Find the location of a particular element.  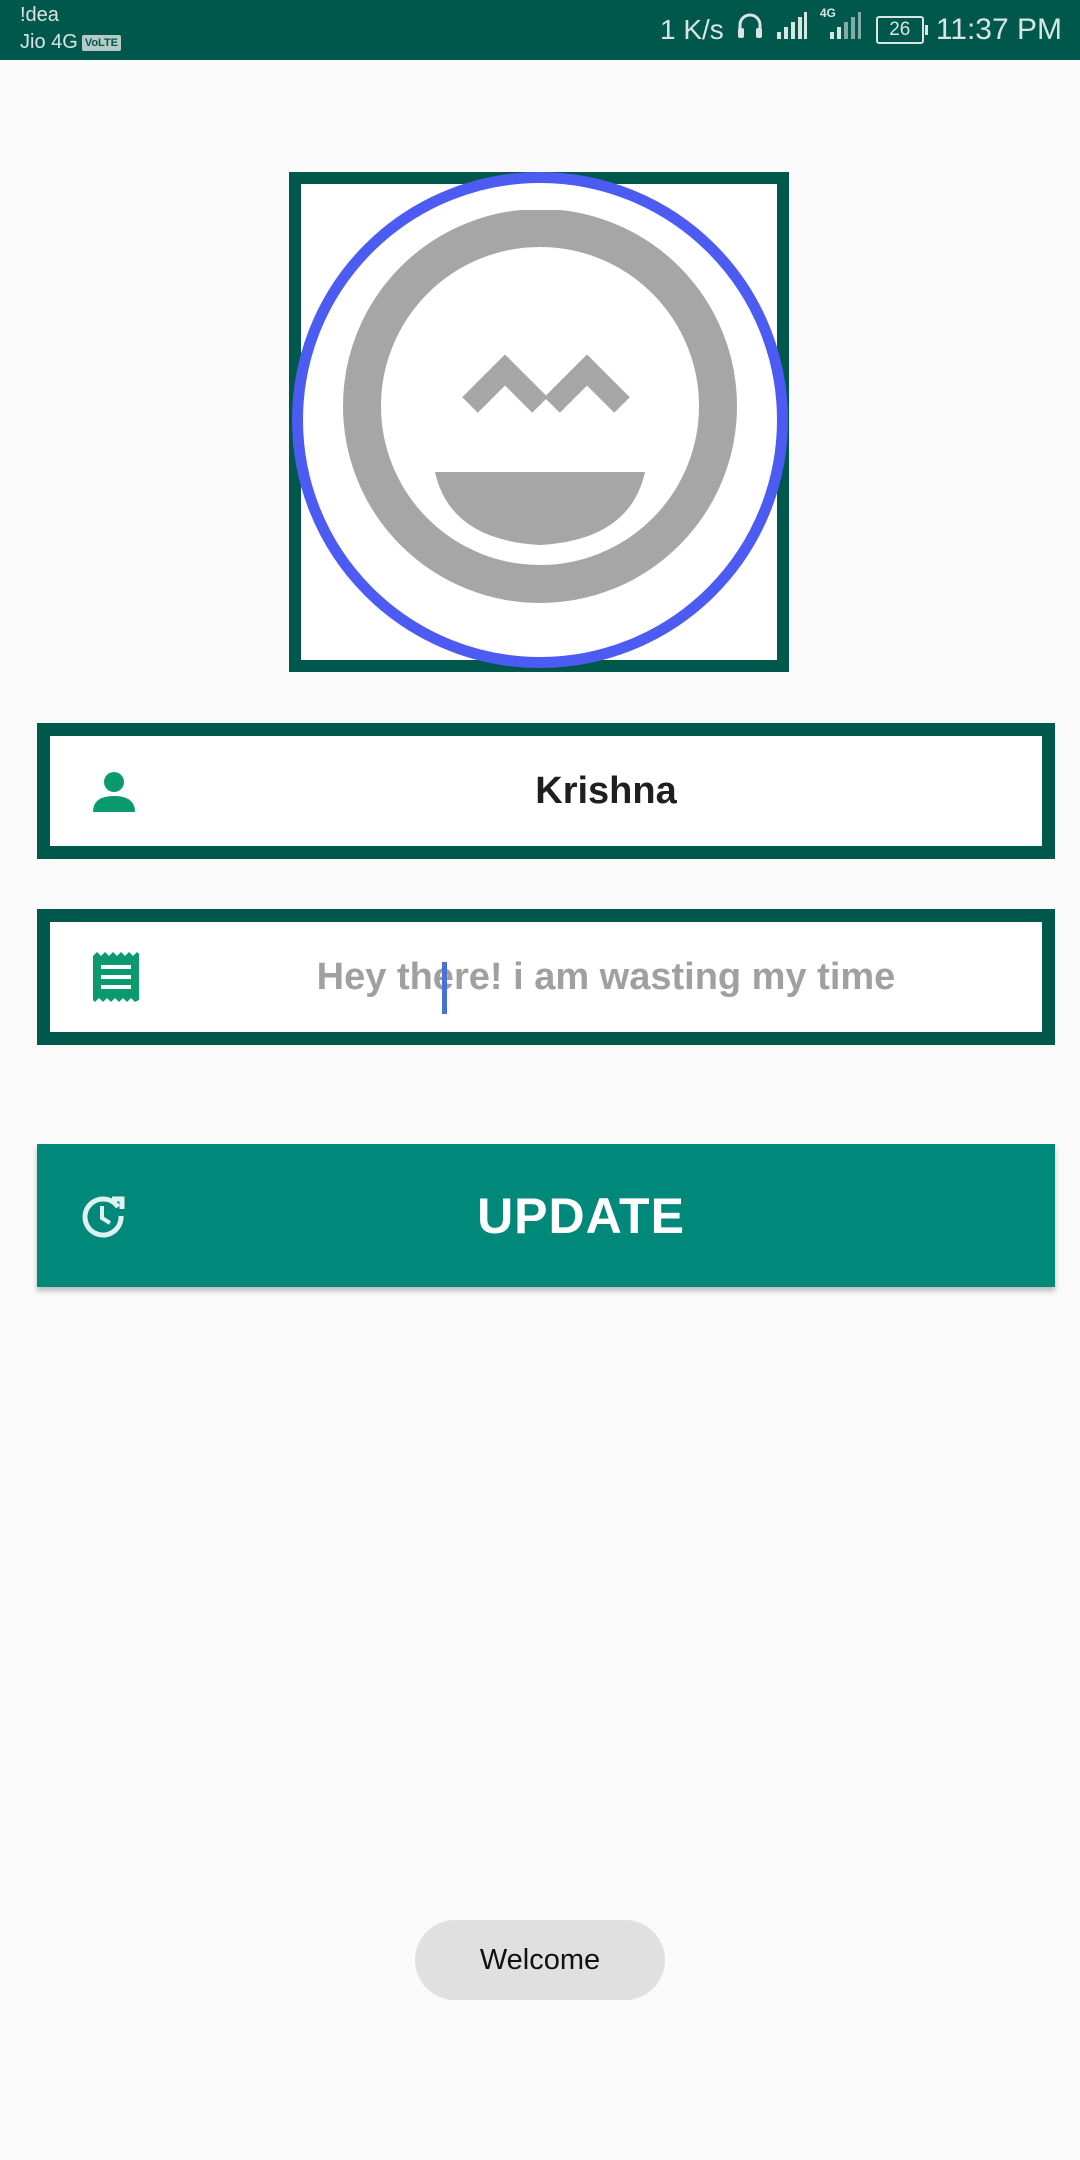

carrier-primary: !dea is located at coordinates (39, 15).